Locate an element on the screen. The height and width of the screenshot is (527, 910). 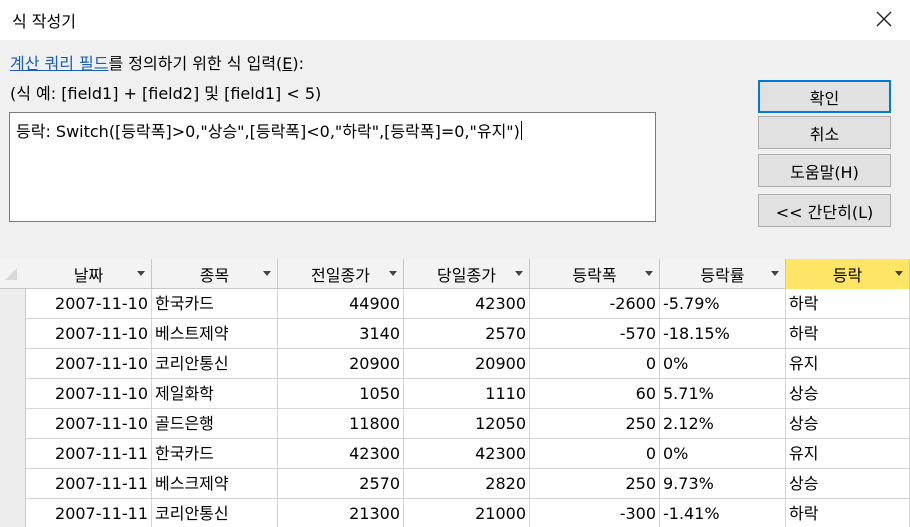
cell-change-rate: -1.41% is located at coordinates (723, 513).